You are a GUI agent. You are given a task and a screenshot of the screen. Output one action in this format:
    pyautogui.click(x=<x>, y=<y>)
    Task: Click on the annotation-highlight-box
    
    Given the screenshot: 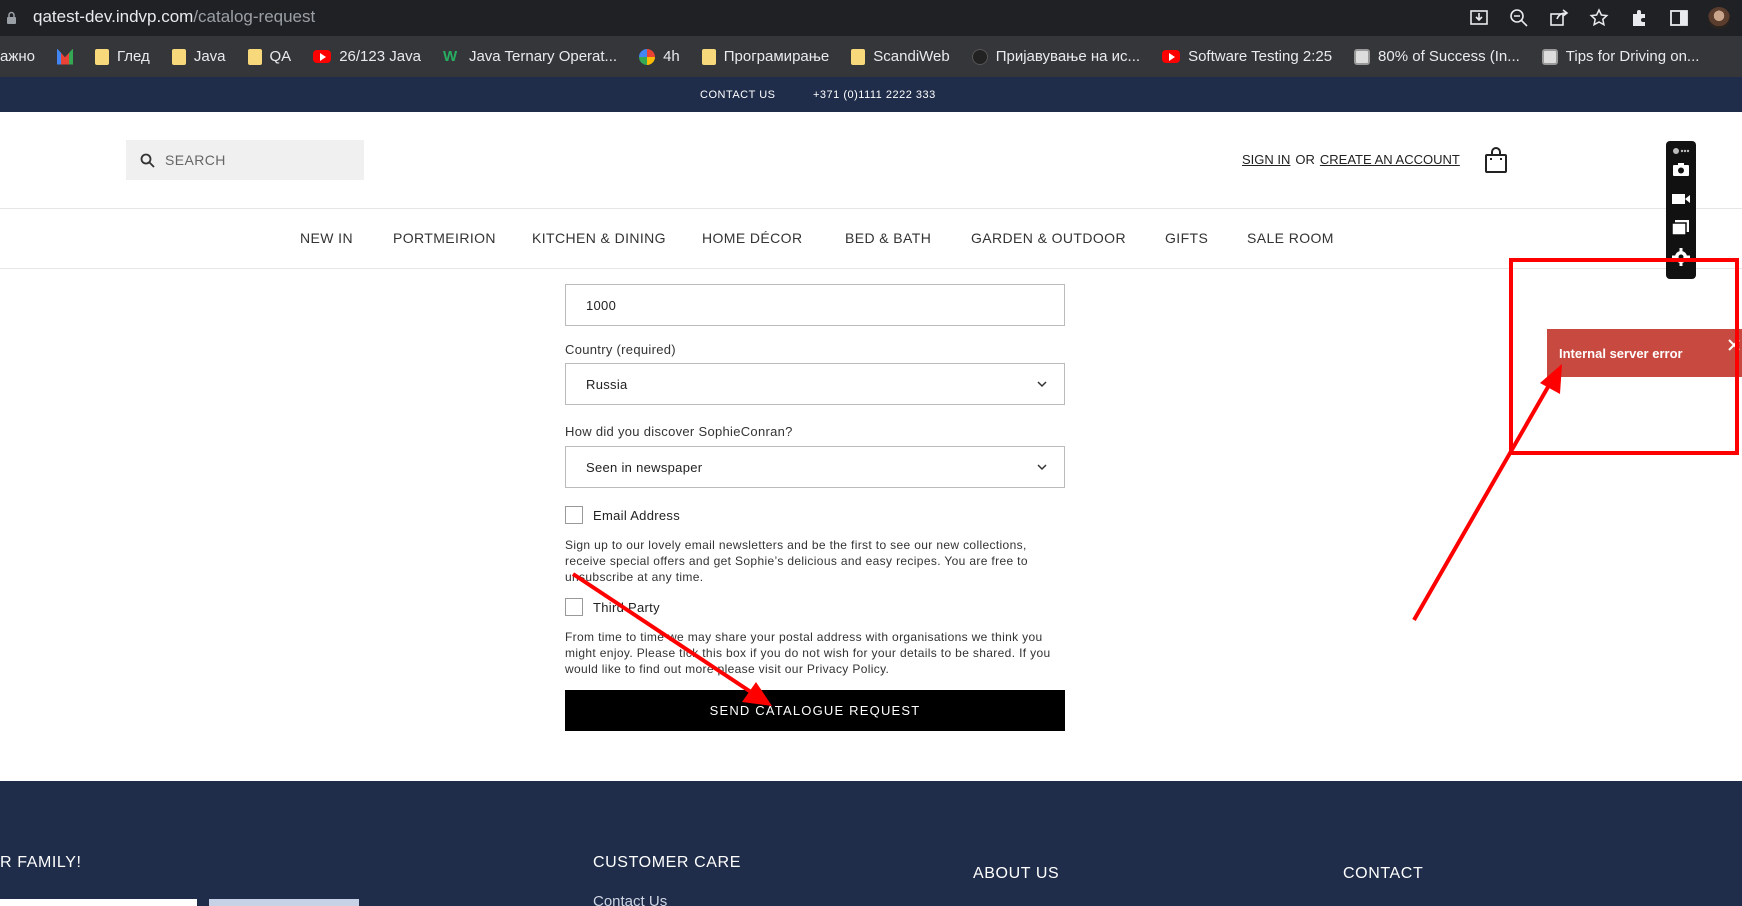 What is the action you would take?
    pyautogui.click(x=1624, y=356)
    